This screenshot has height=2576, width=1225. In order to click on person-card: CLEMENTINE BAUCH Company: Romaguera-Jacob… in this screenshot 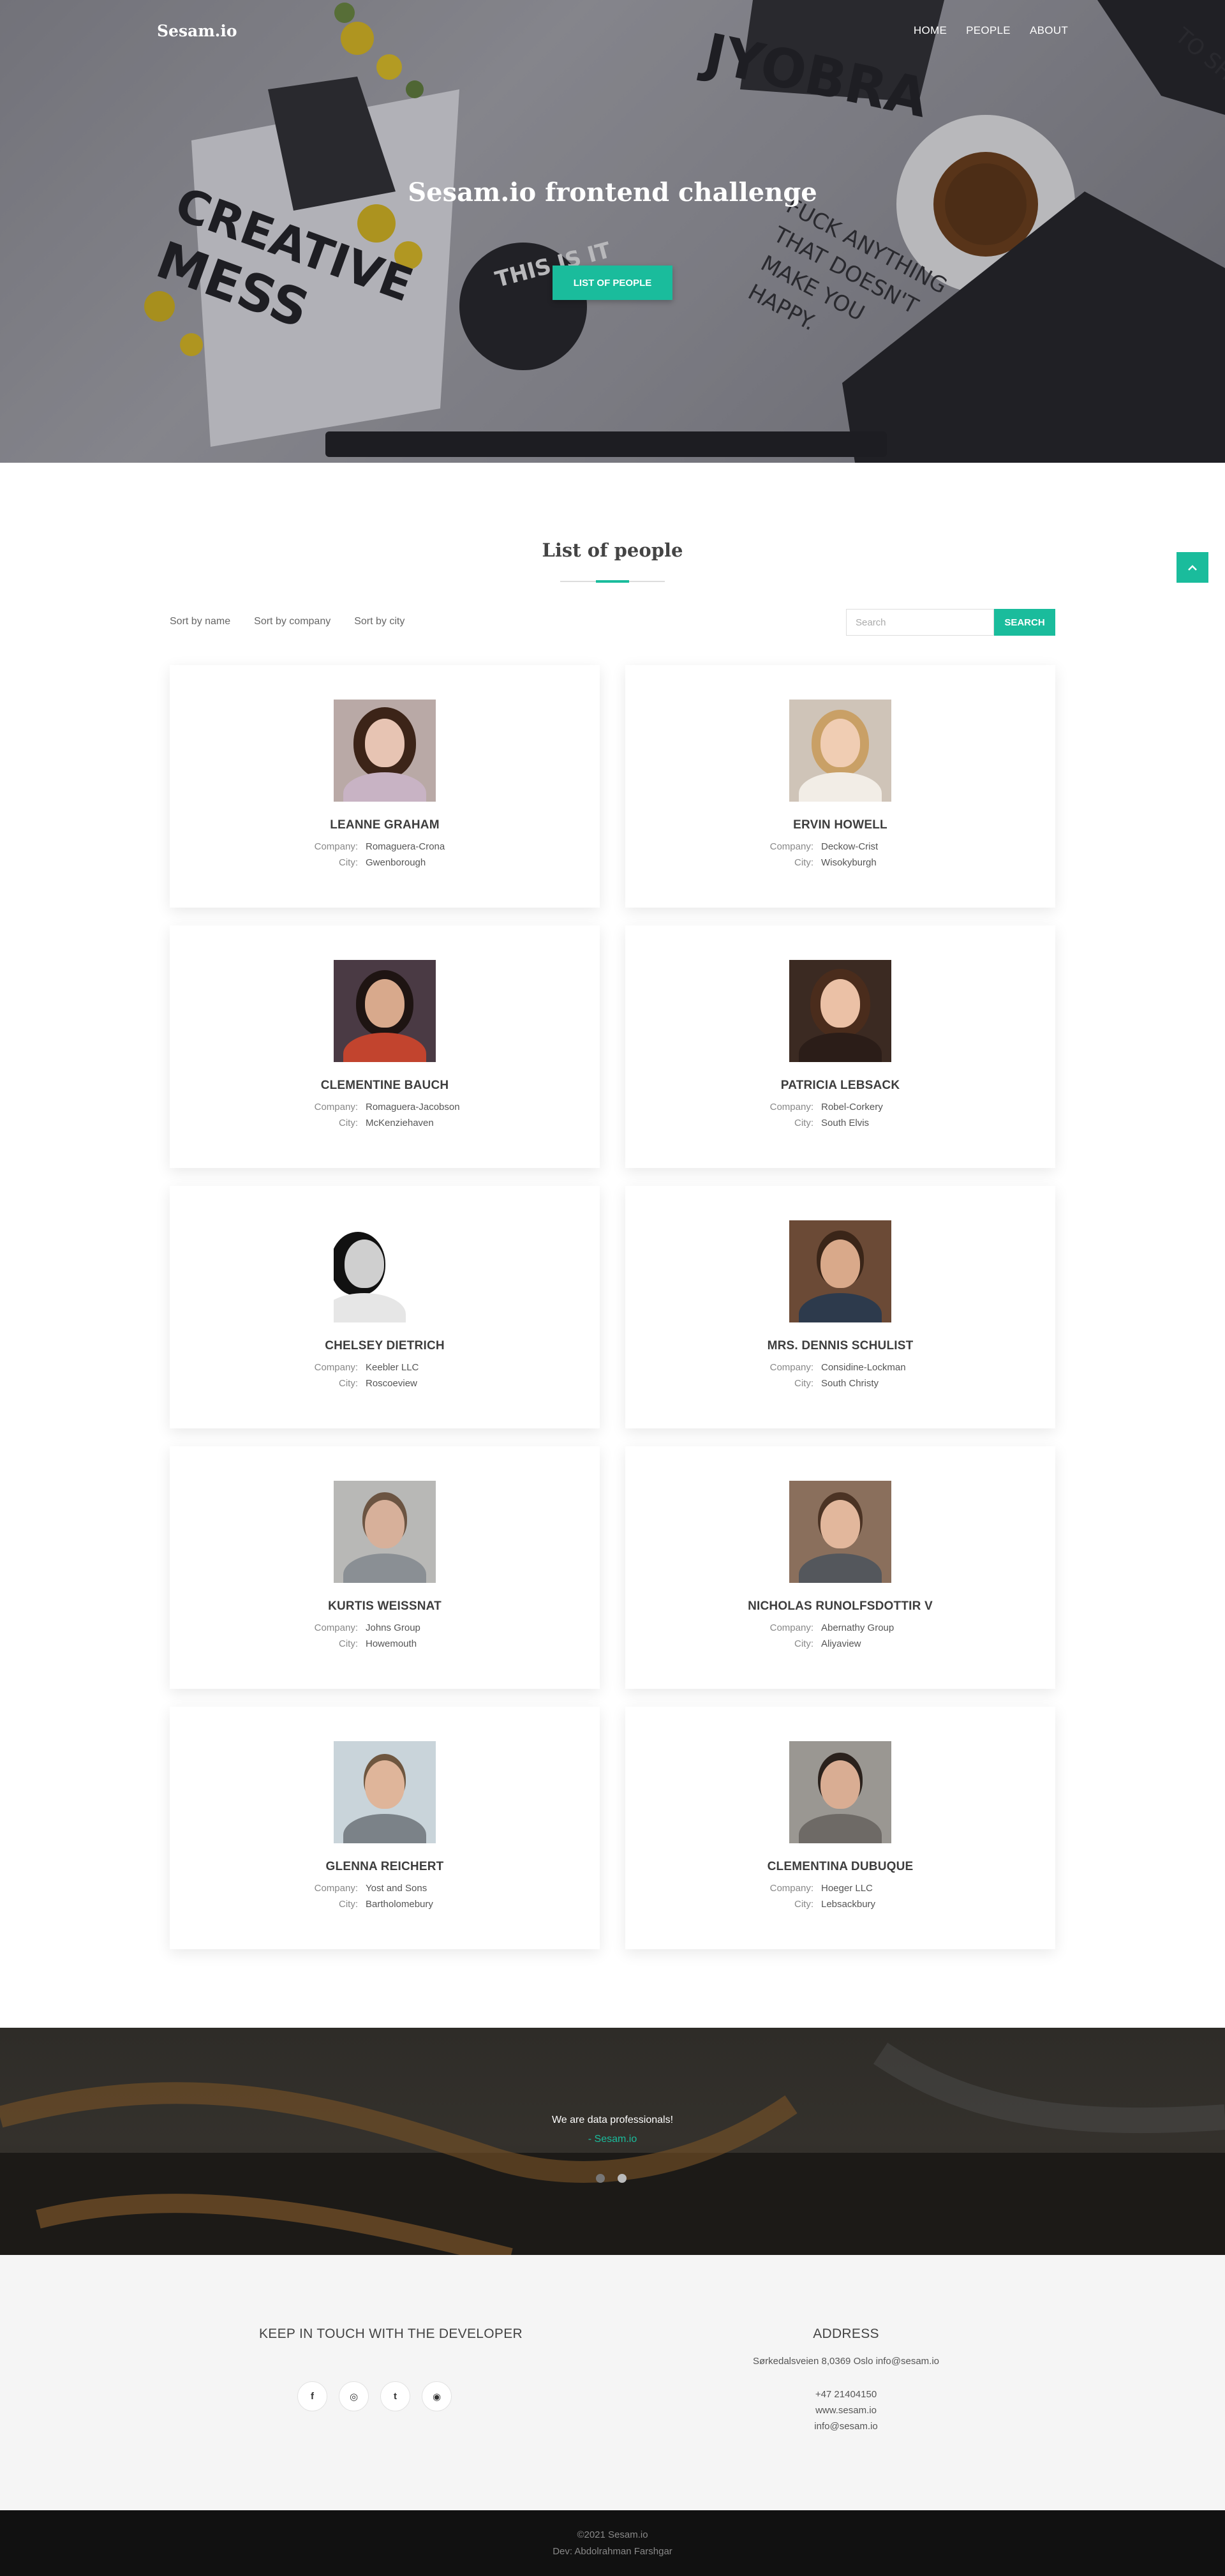, I will do `click(385, 1046)`.